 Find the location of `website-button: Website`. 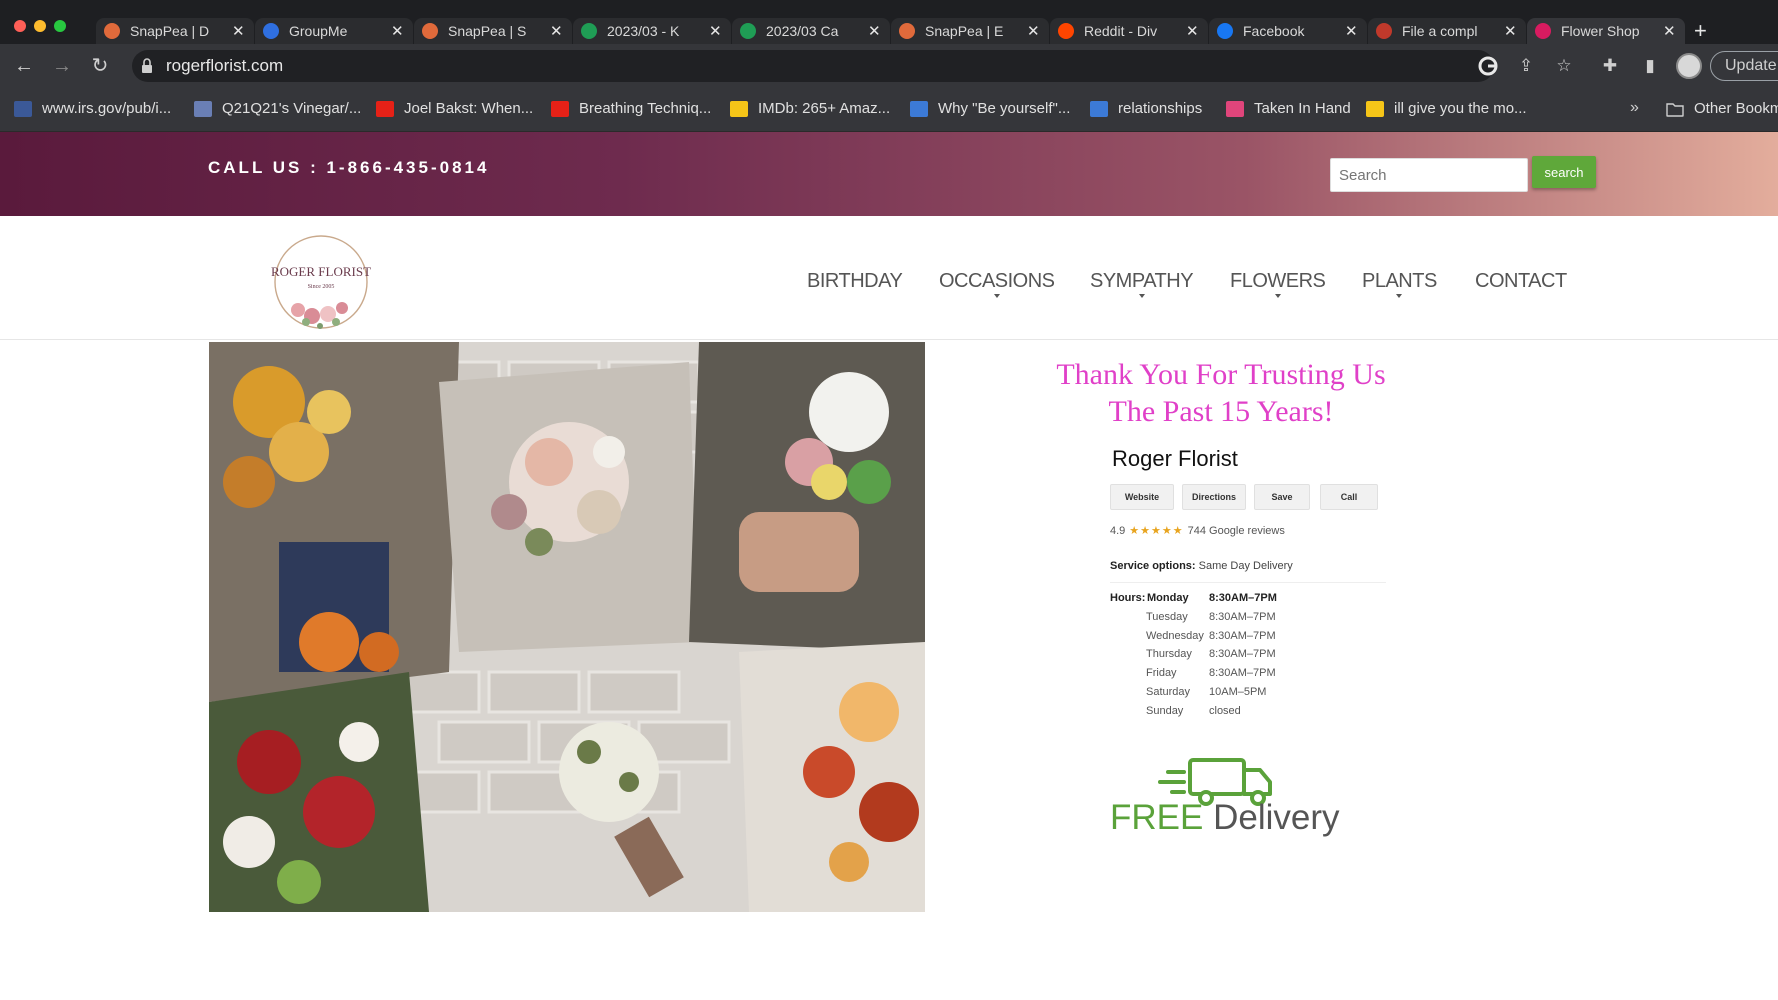

website-button: Website is located at coordinates (1142, 497).